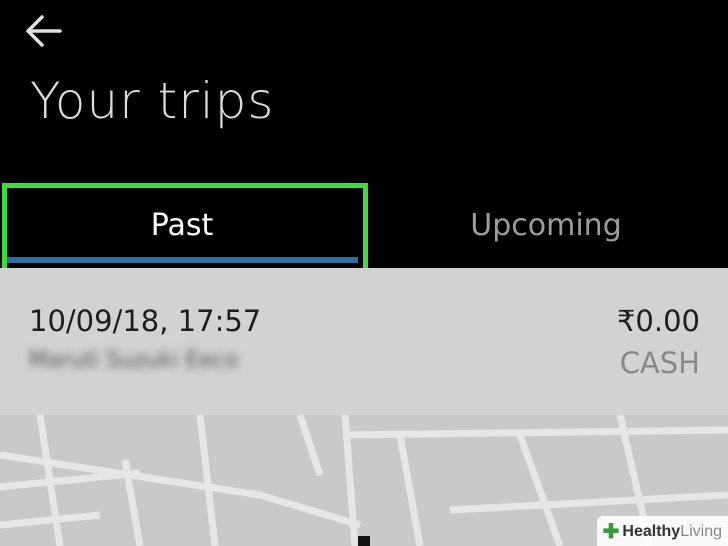 This screenshot has width=728, height=546. I want to click on tab-upcoming: Upcoming, so click(546, 225).